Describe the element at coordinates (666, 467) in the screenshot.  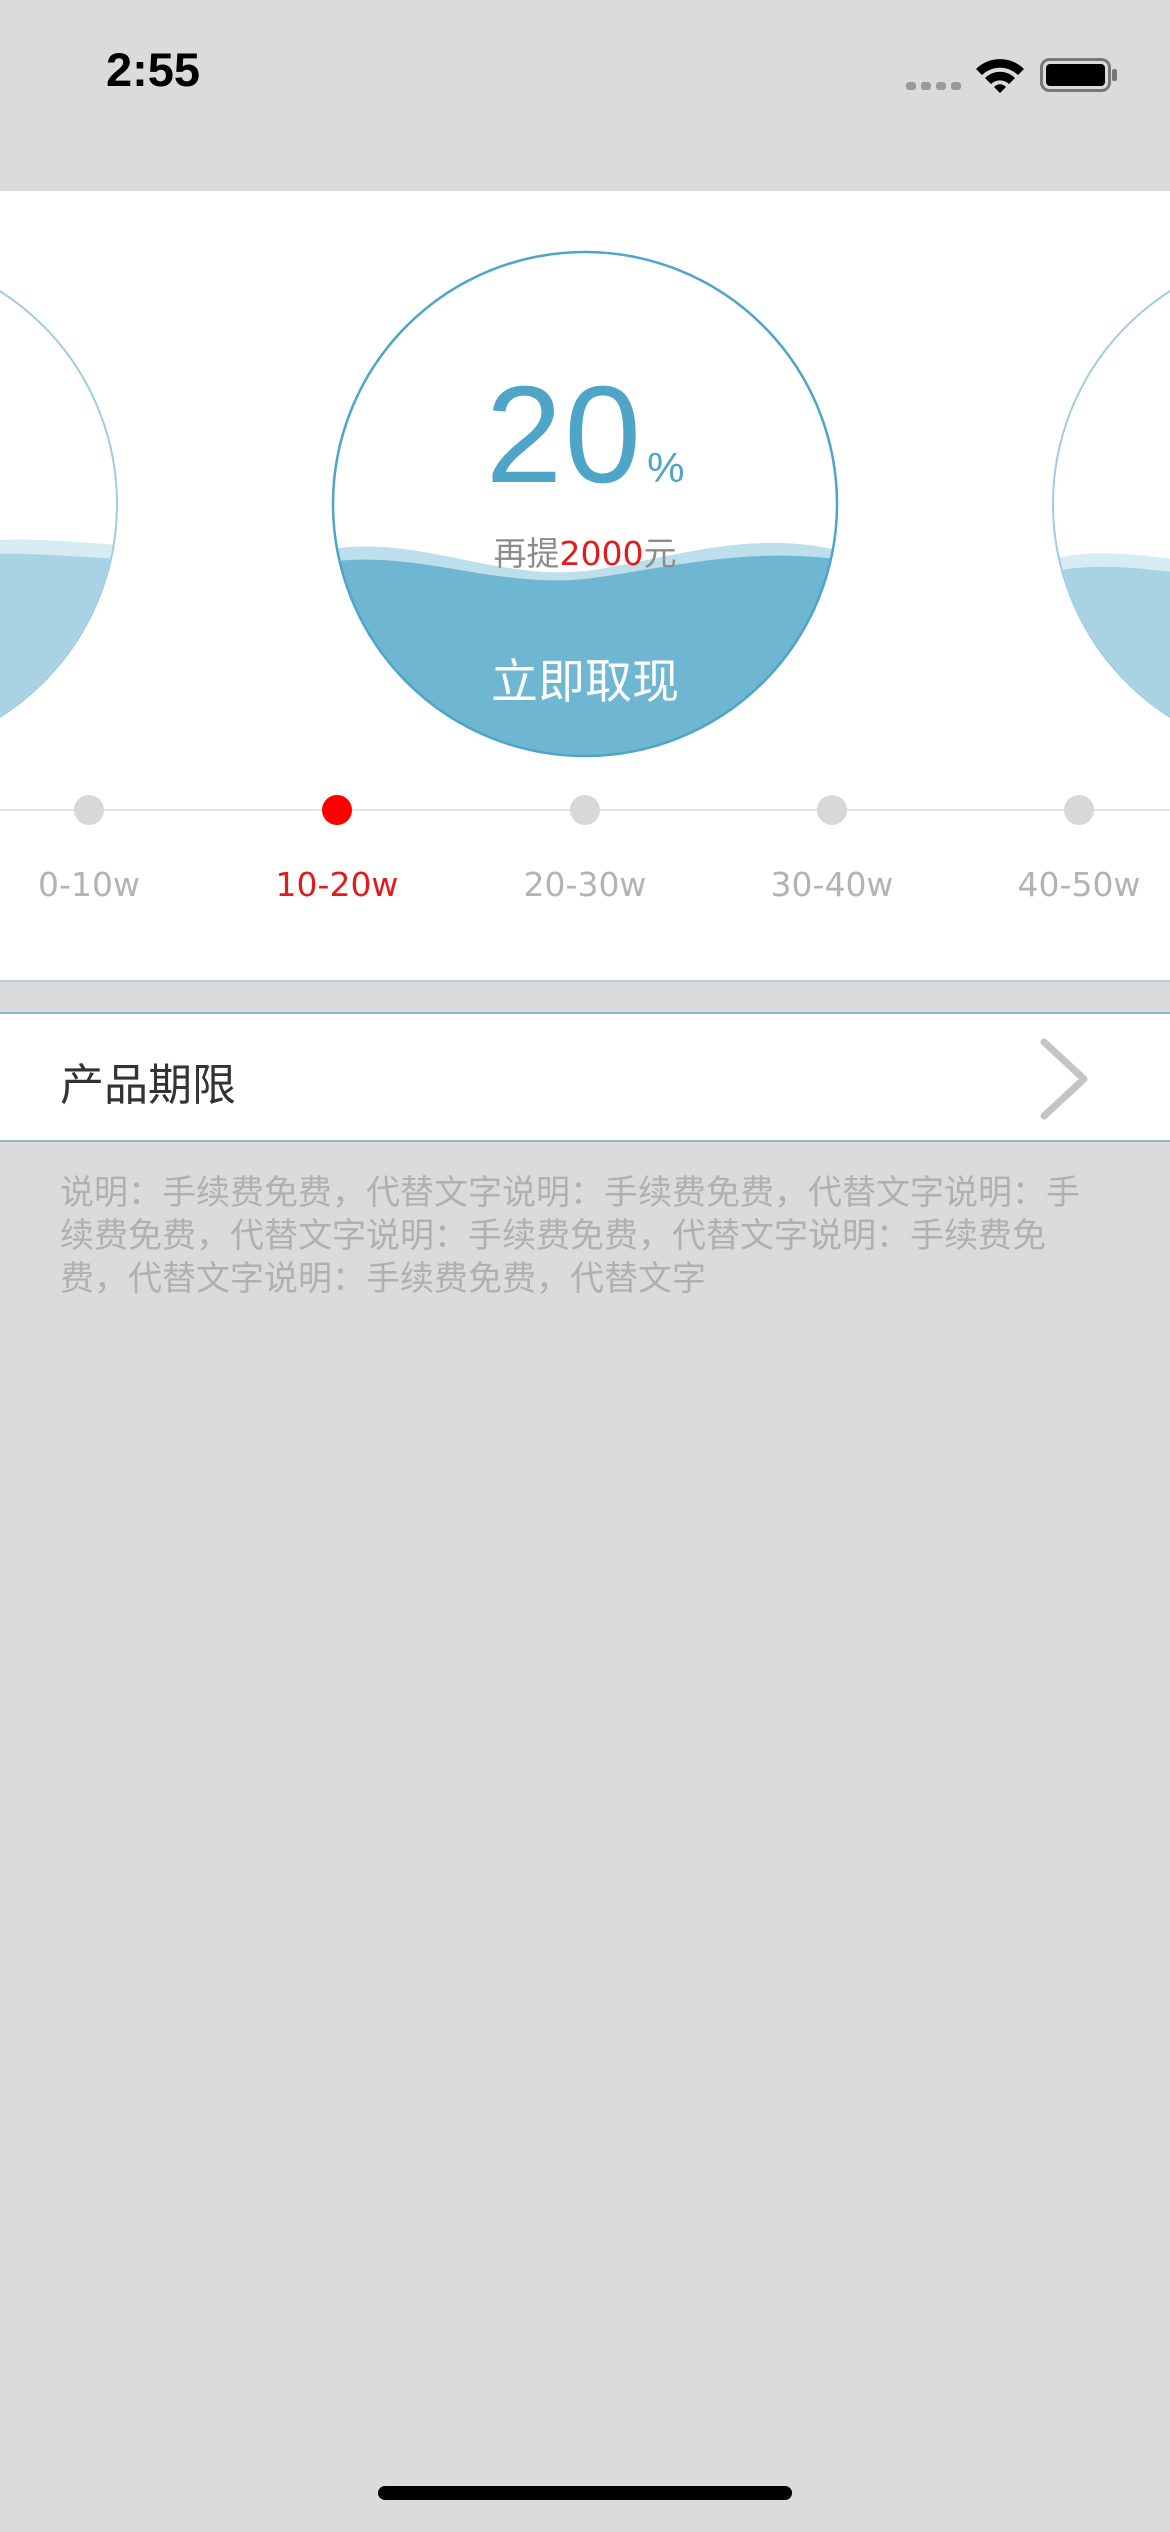
I see `percent-unit: %` at that location.